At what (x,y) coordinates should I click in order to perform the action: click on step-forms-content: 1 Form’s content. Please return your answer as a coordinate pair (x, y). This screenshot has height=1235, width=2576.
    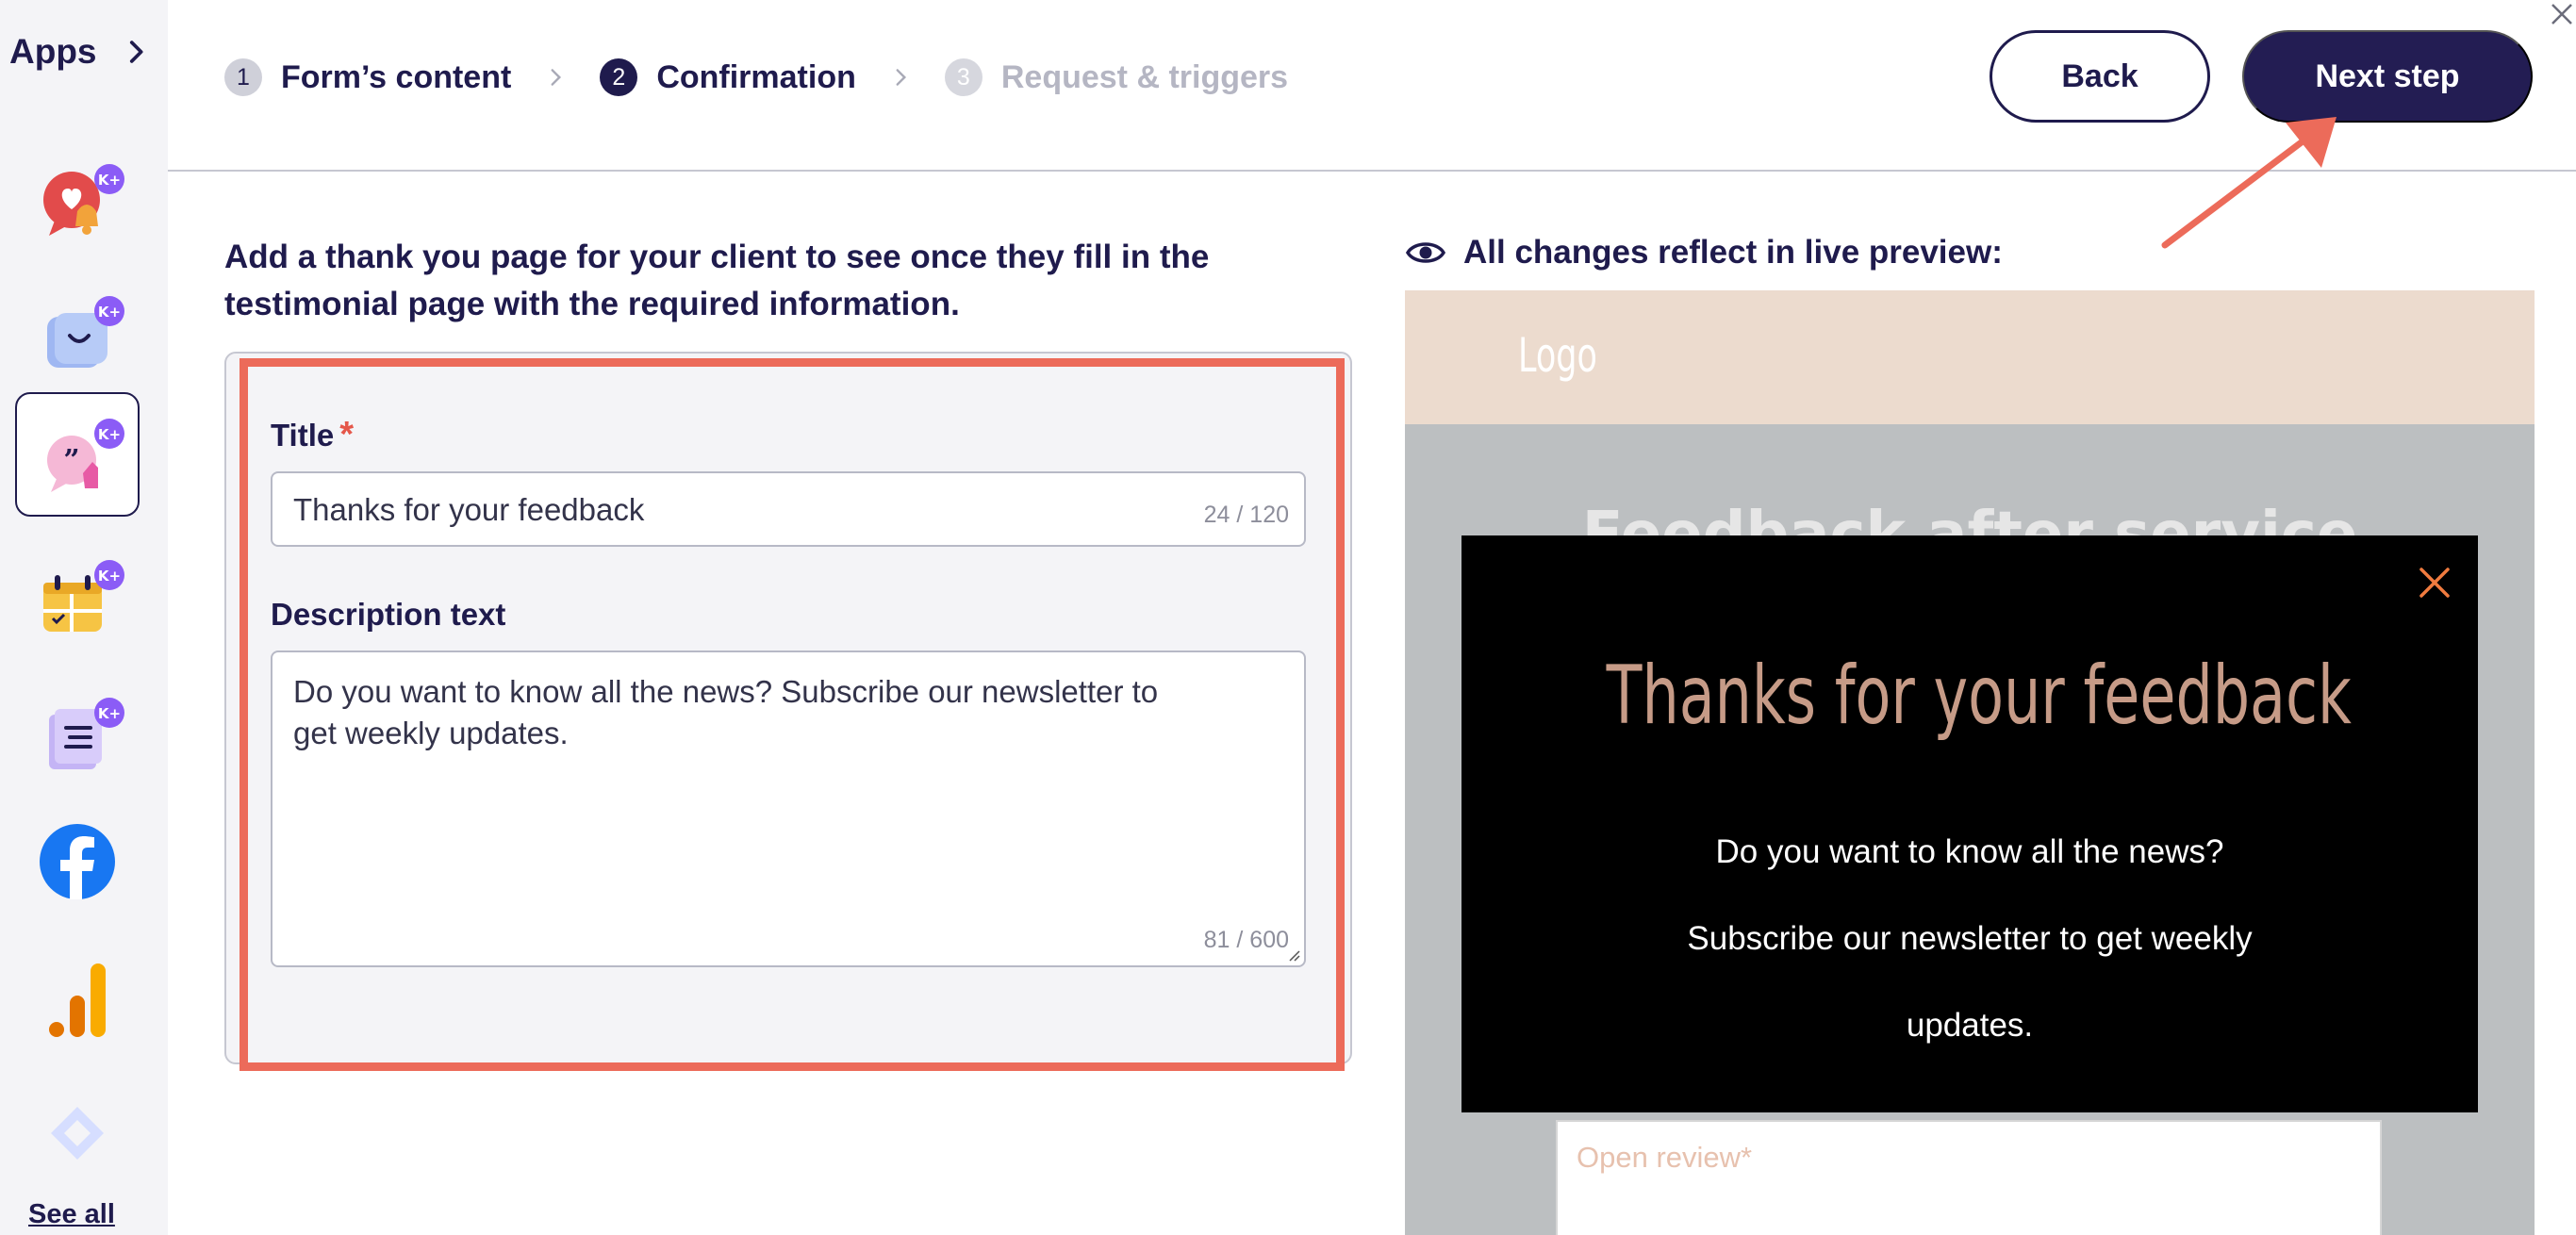
    Looking at the image, I should click on (367, 77).